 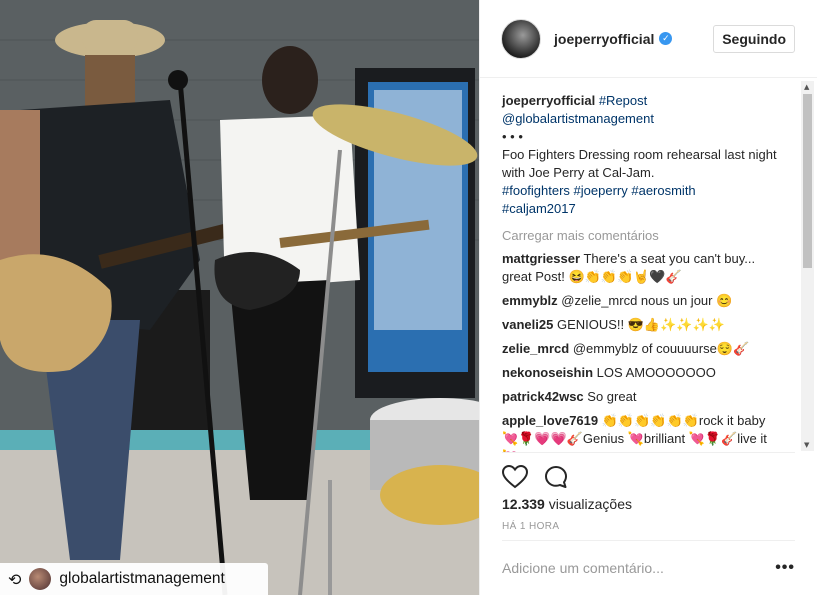 What do you see at coordinates (785, 568) in the screenshot?
I see `more-options-icon: •••` at bounding box center [785, 568].